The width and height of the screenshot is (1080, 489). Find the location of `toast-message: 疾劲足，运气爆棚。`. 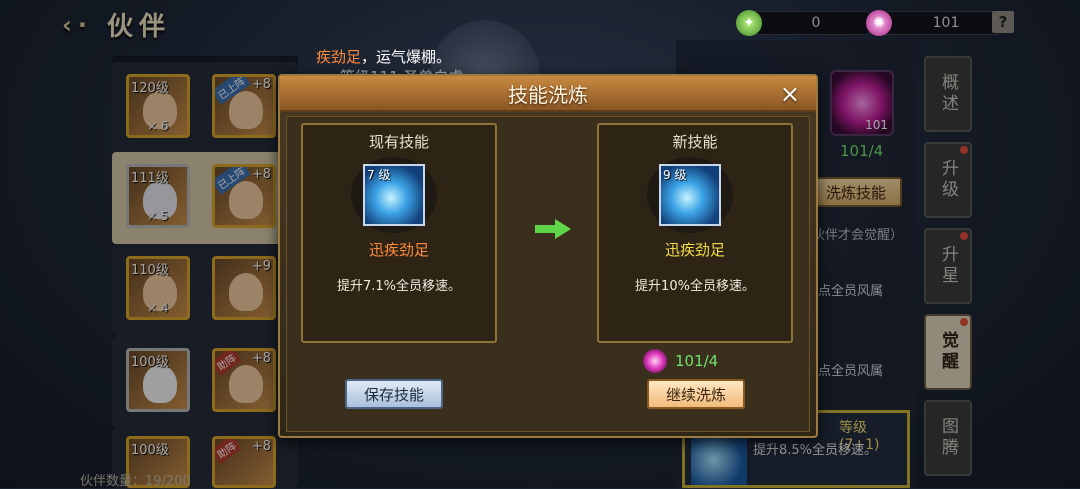

toast-message: 疾劲足，运气爆棚。 is located at coordinates (383, 56).